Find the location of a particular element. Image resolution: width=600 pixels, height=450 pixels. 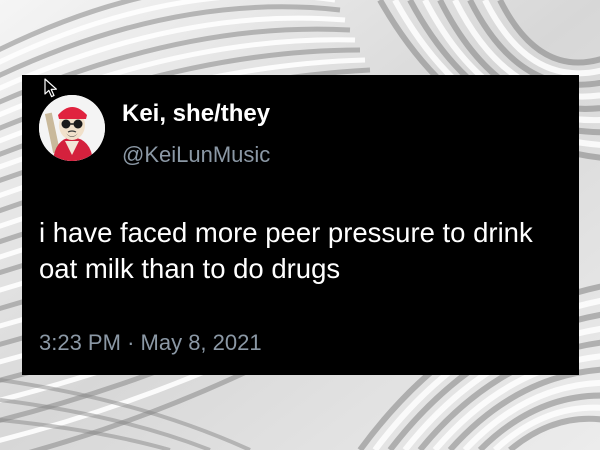

mouse-pointer-icon is located at coordinates (50, 88).